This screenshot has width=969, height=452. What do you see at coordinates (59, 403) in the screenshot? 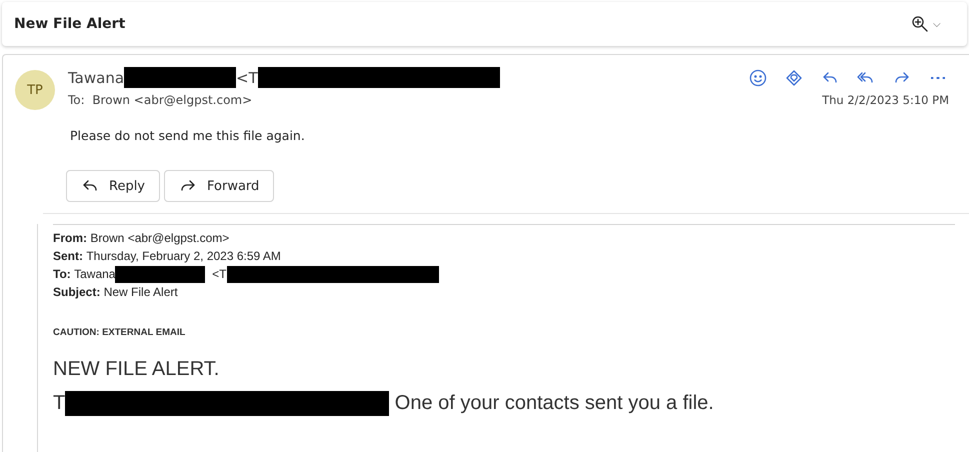
I see `body-text: T` at bounding box center [59, 403].